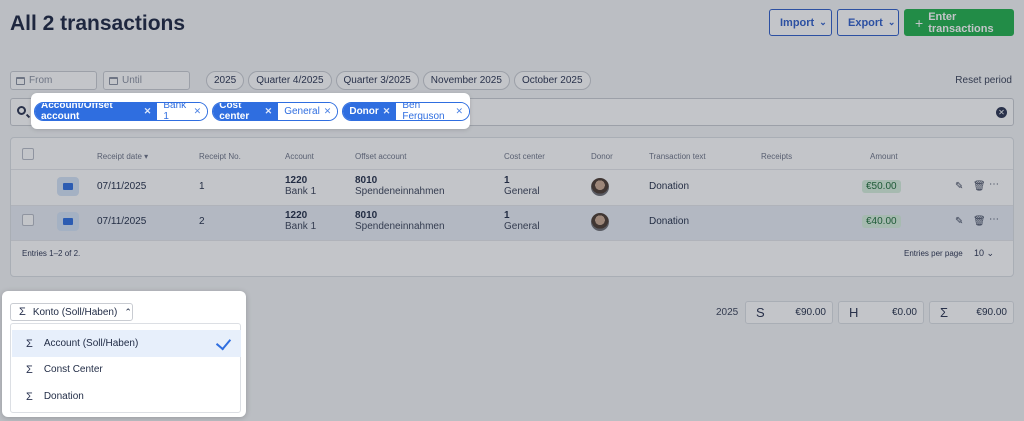 The width and height of the screenshot is (1024, 421). I want to click on row-amount: €40.00, so click(881, 221).